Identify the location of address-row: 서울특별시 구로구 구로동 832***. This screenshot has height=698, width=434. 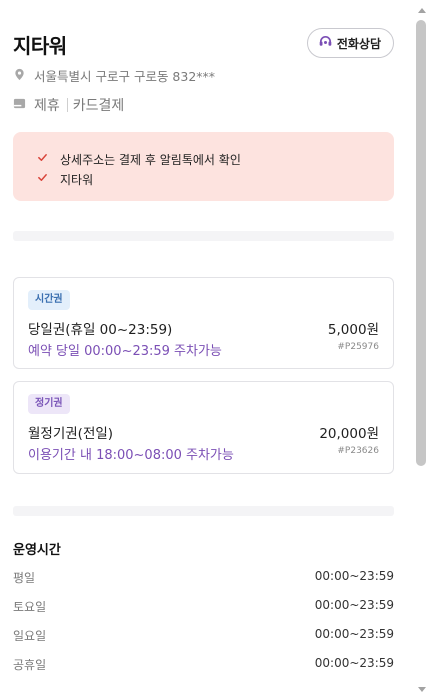
(114, 75).